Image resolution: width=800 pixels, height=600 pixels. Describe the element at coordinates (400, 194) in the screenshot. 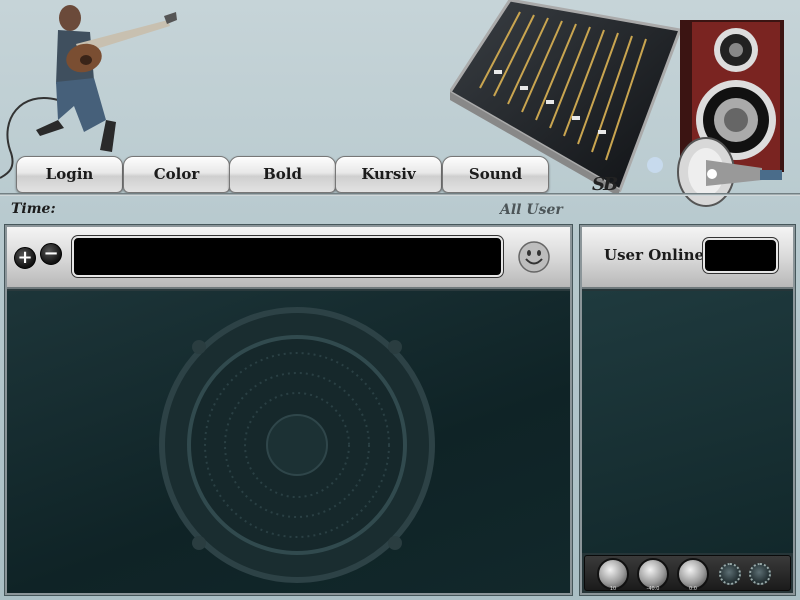

I see `header-divider` at that location.